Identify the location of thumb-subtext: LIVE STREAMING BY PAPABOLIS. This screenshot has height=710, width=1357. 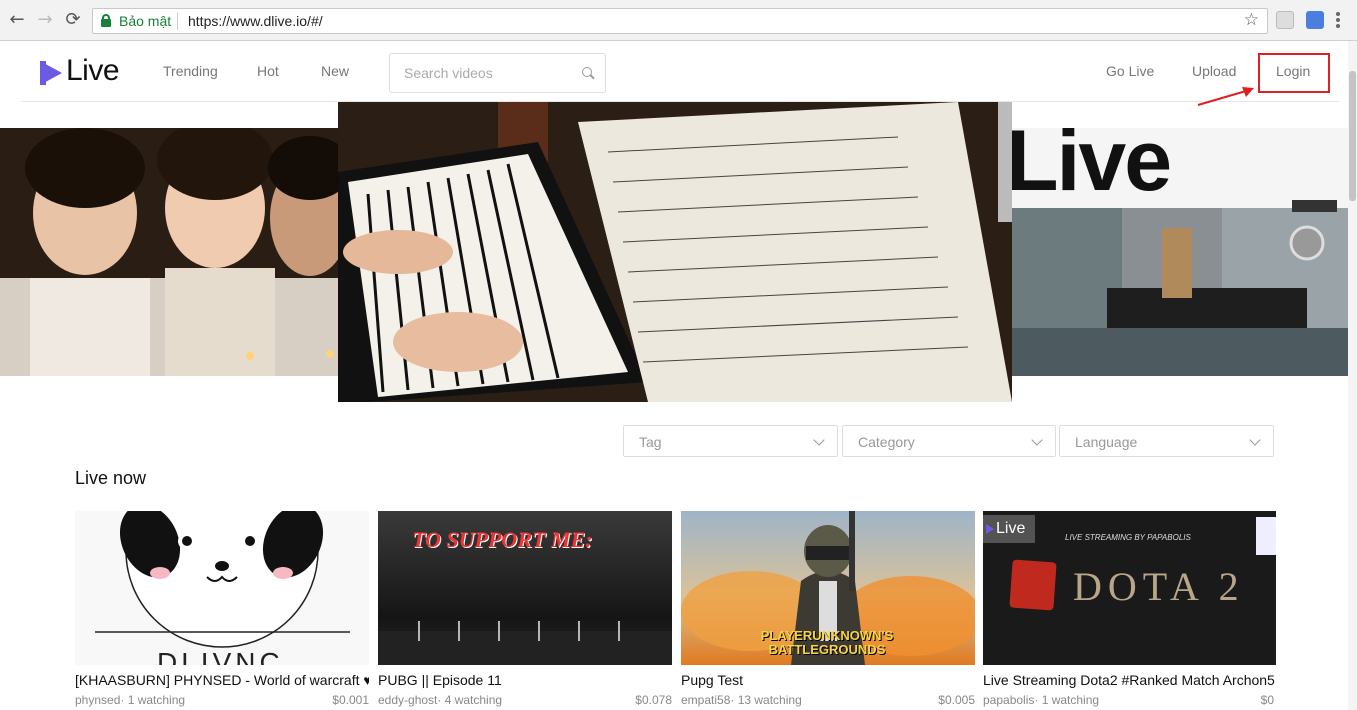
(1128, 537).